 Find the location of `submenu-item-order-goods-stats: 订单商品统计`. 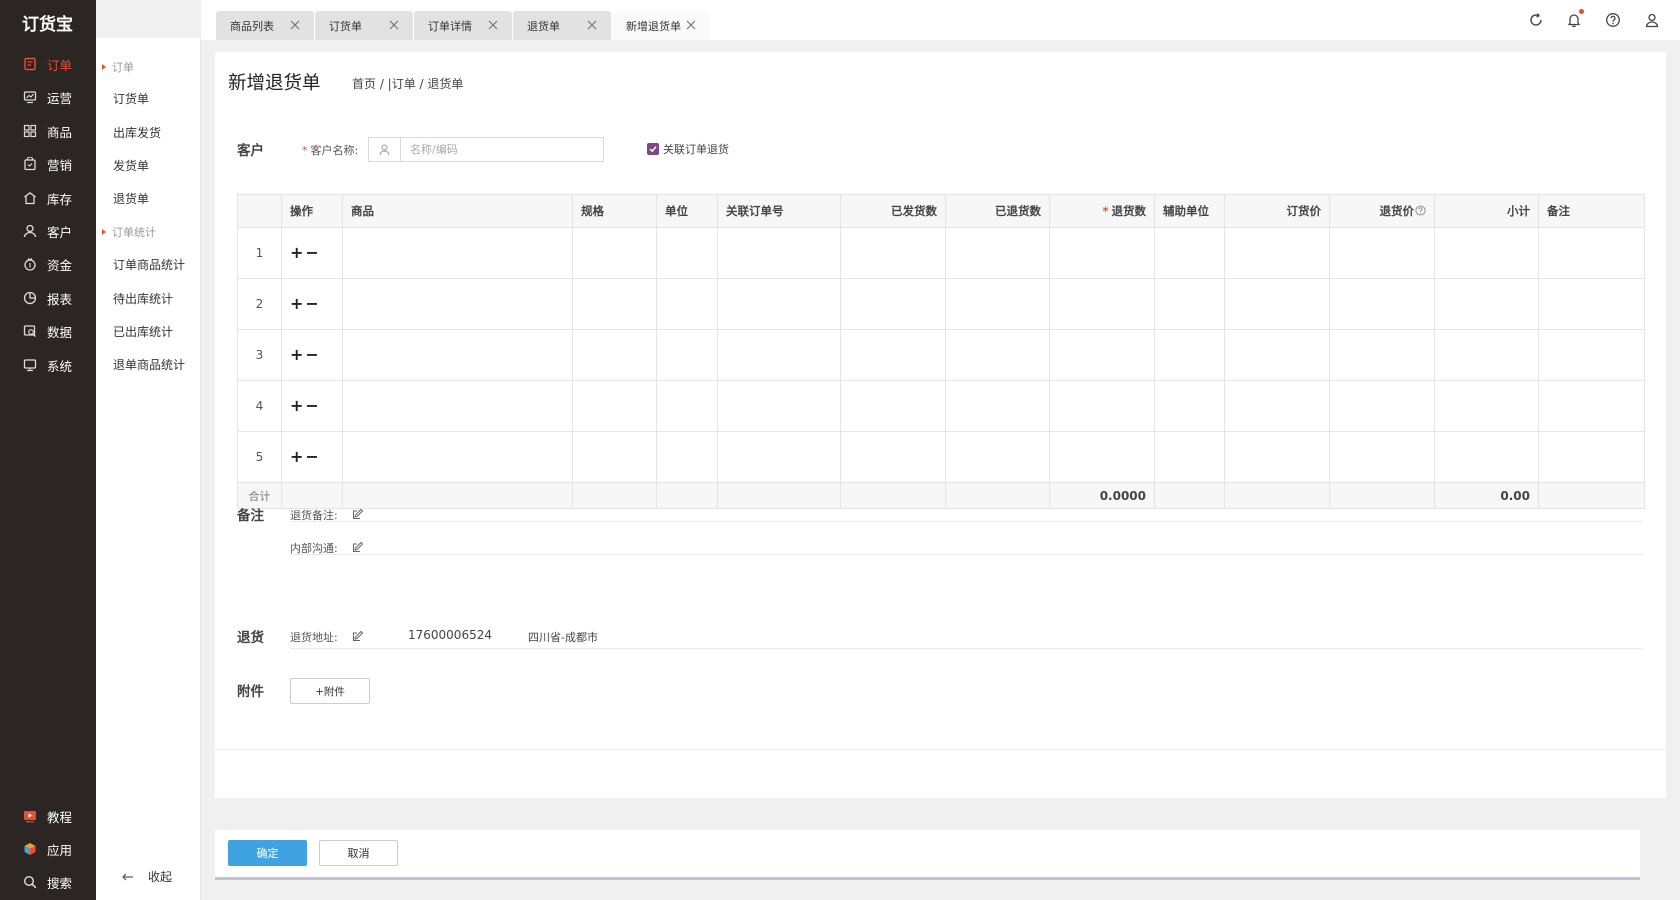

submenu-item-order-goods-stats: 订单商品统计 is located at coordinates (149, 264).